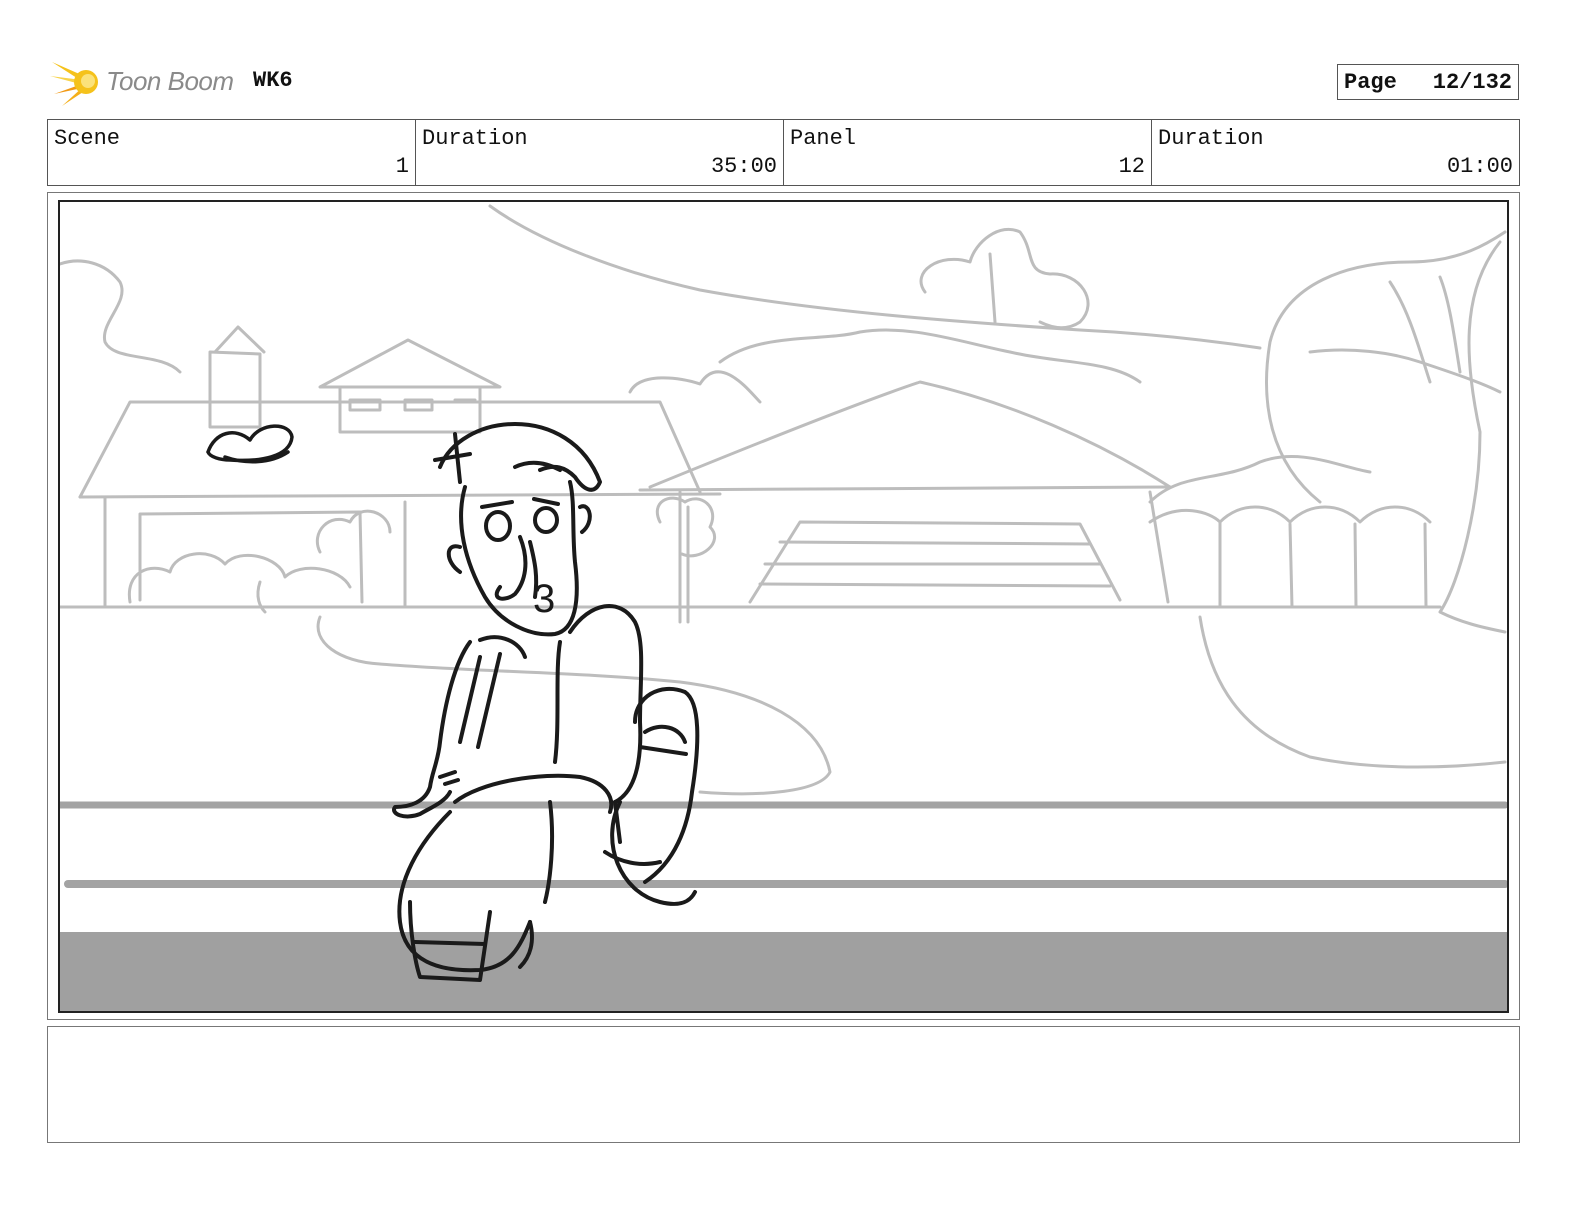 Image resolution: width=1582 pixels, height=1225 pixels. Describe the element at coordinates (1211, 138) in the screenshot. I see `panel-duration-label: Duration` at that location.